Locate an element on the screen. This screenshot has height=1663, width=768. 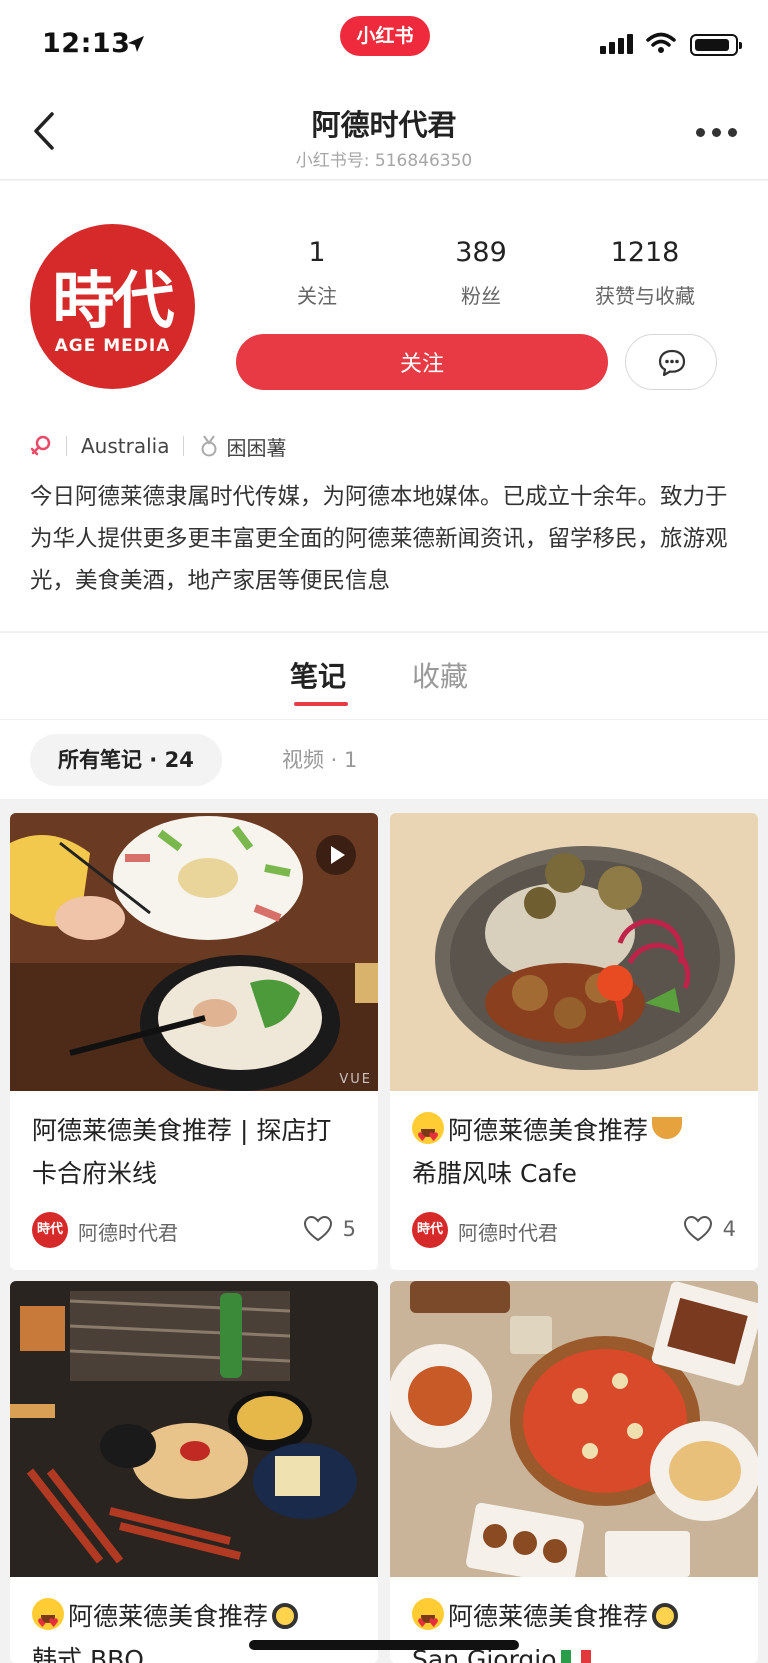
note-card: 阿德莱德美食推荐 韩式 BBQ is located at coordinates (194, 1472).